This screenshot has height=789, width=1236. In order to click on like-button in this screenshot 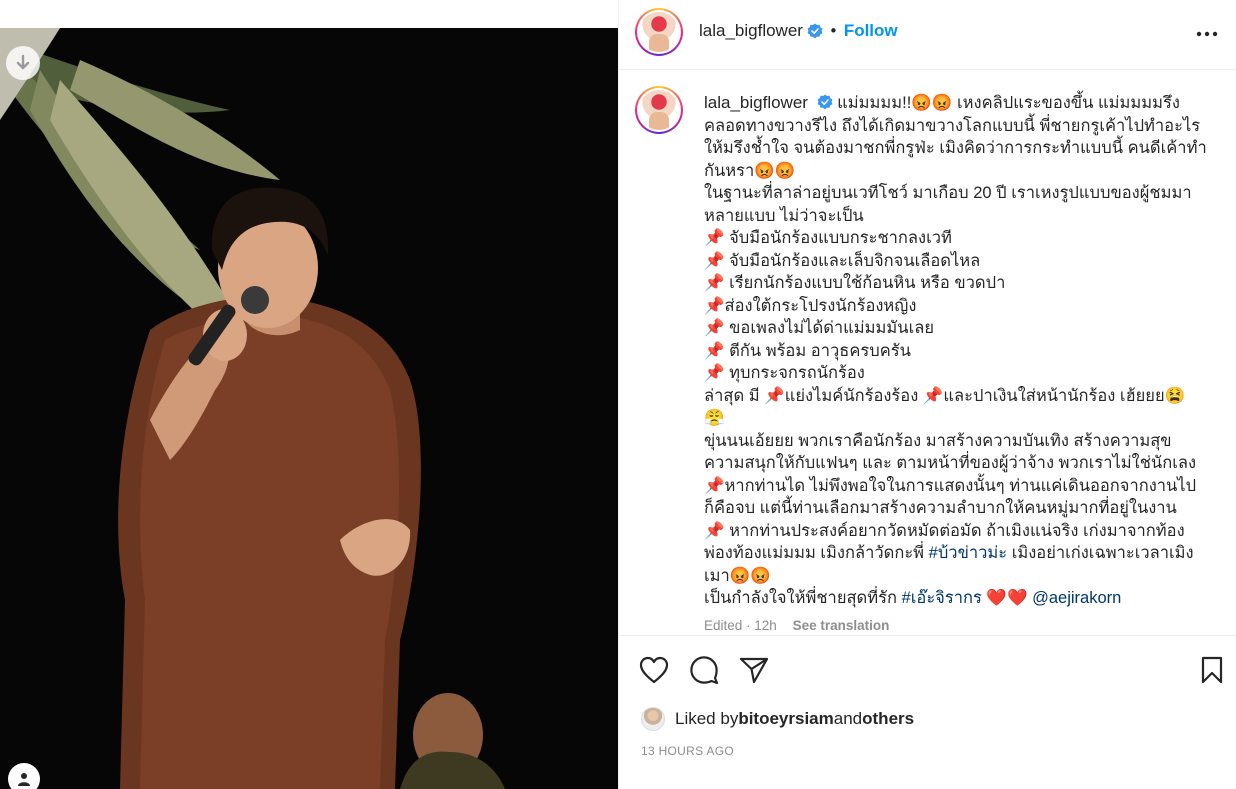, I will do `click(654, 670)`.